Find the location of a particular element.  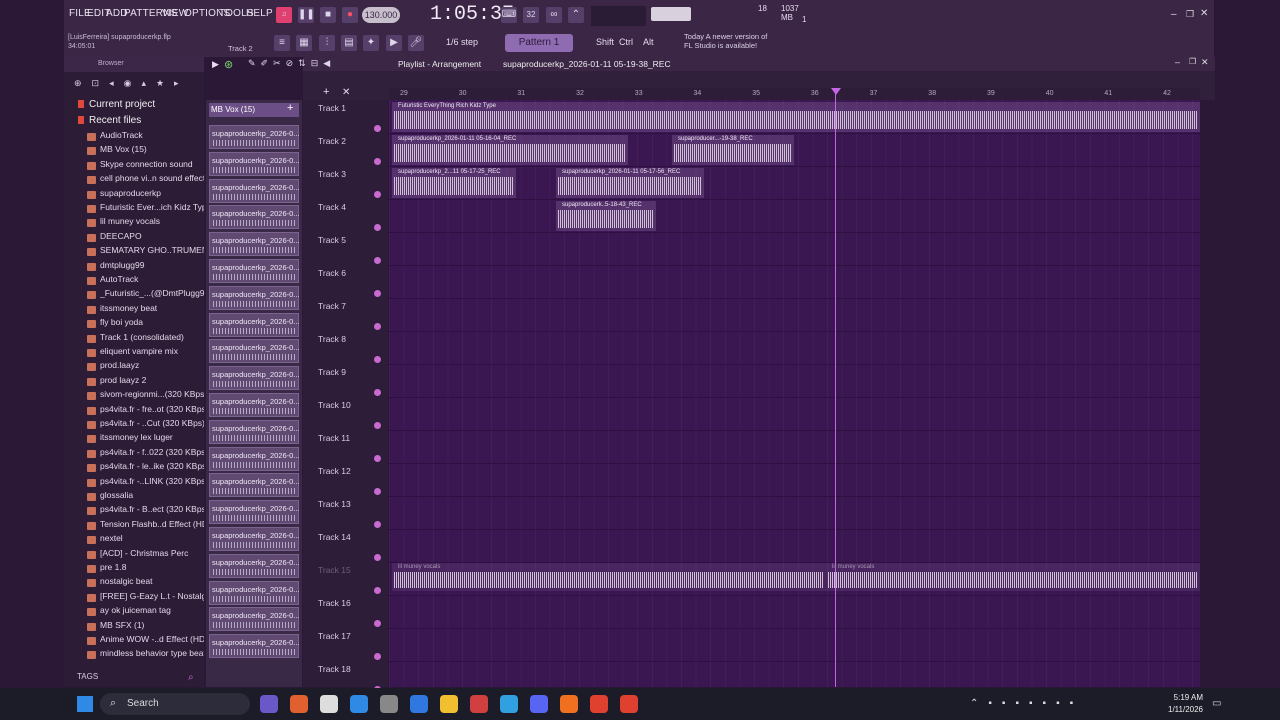

track-name: Track 13 is located at coordinates (334, 504).